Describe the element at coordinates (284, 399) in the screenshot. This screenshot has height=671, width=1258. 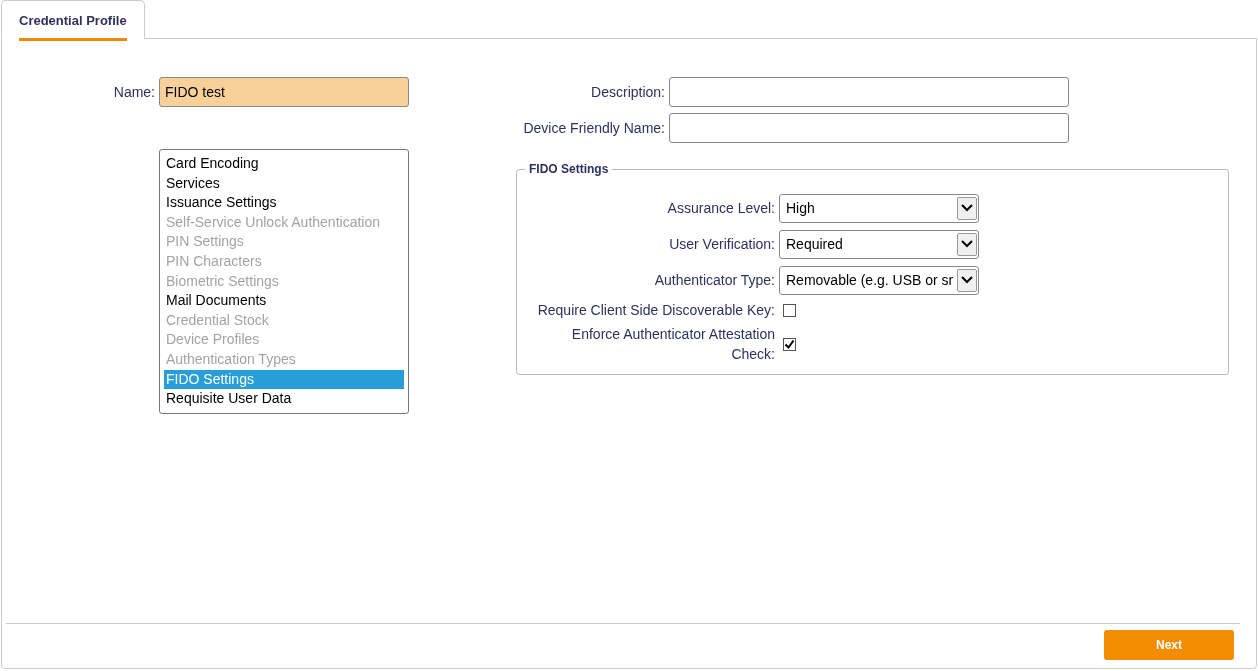
I see `list-item: Requisite User Data` at that location.